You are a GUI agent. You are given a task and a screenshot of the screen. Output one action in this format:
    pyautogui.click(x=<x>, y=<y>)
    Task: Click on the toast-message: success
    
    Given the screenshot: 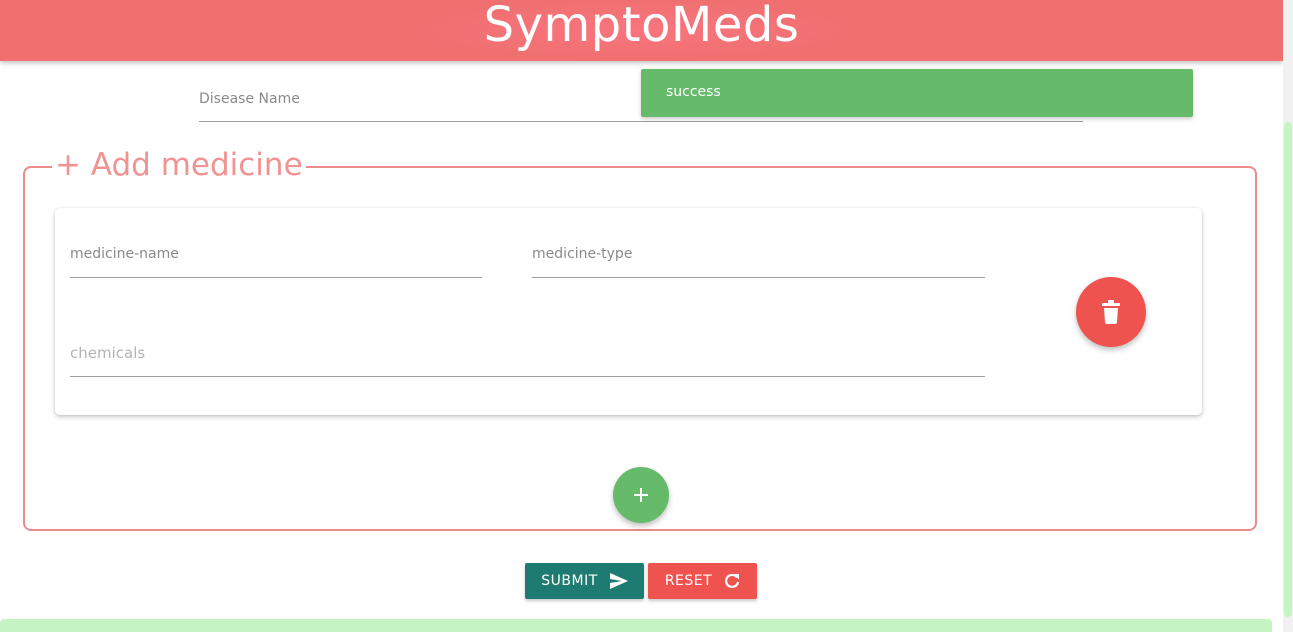 What is the action you would take?
    pyautogui.click(x=693, y=92)
    